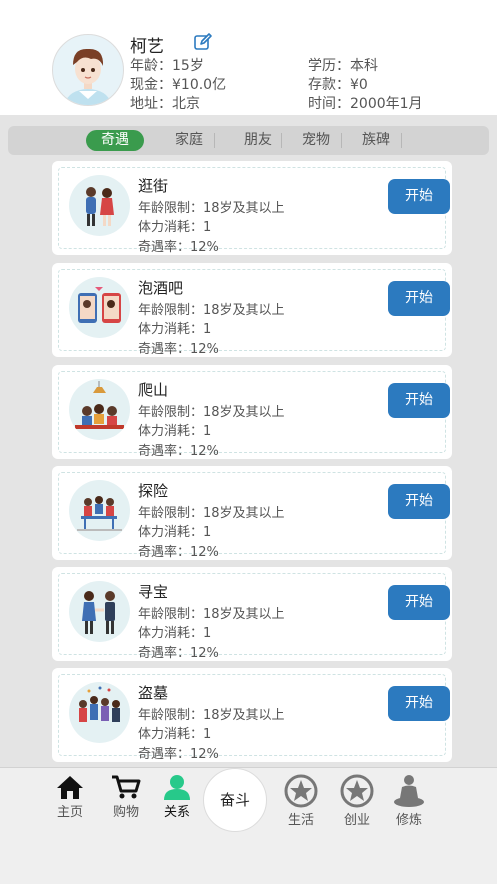 Image resolution: width=497 pixels, height=884 pixels. What do you see at coordinates (99, 307) in the screenshot?
I see `phone-chat-icon` at bounding box center [99, 307].